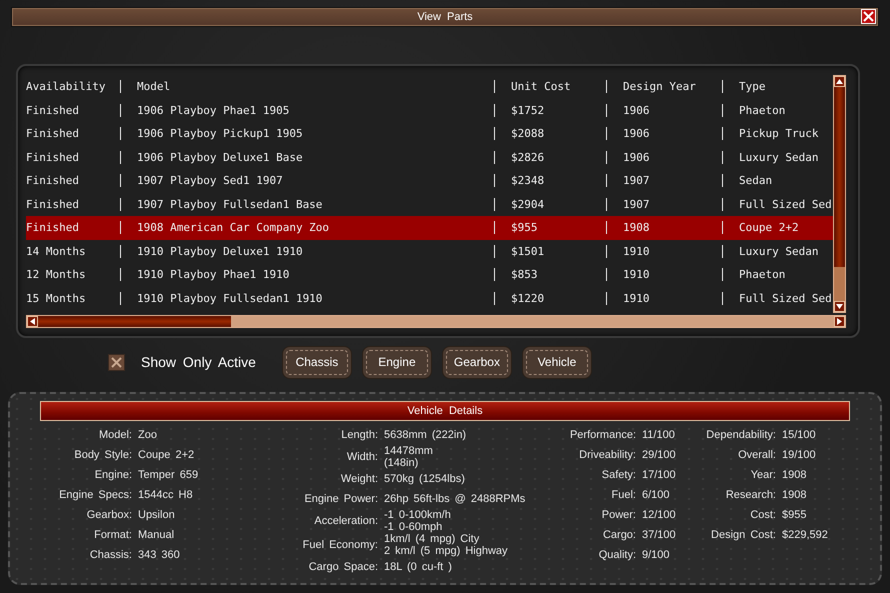 Image resolution: width=890 pixels, height=593 pixels. What do you see at coordinates (557, 362) in the screenshot?
I see `part-button: Vehicle` at bounding box center [557, 362].